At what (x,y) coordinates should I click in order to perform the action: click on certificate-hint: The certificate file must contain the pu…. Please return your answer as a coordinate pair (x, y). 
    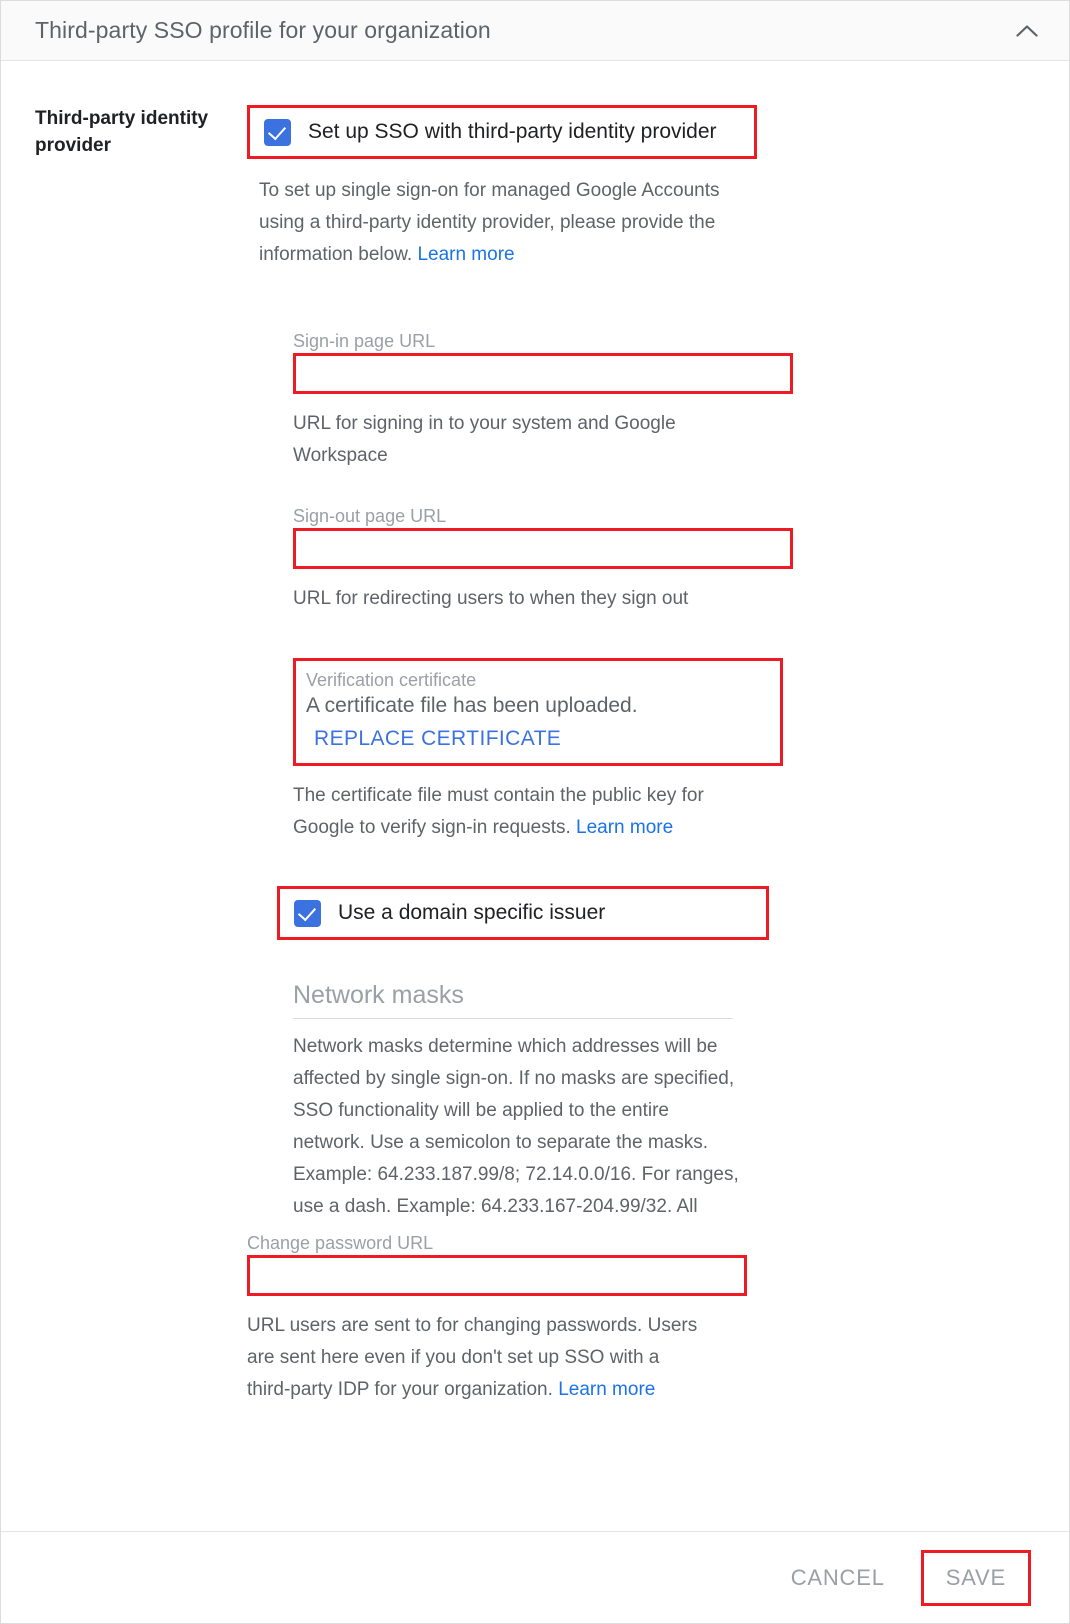
    Looking at the image, I should click on (518, 812).